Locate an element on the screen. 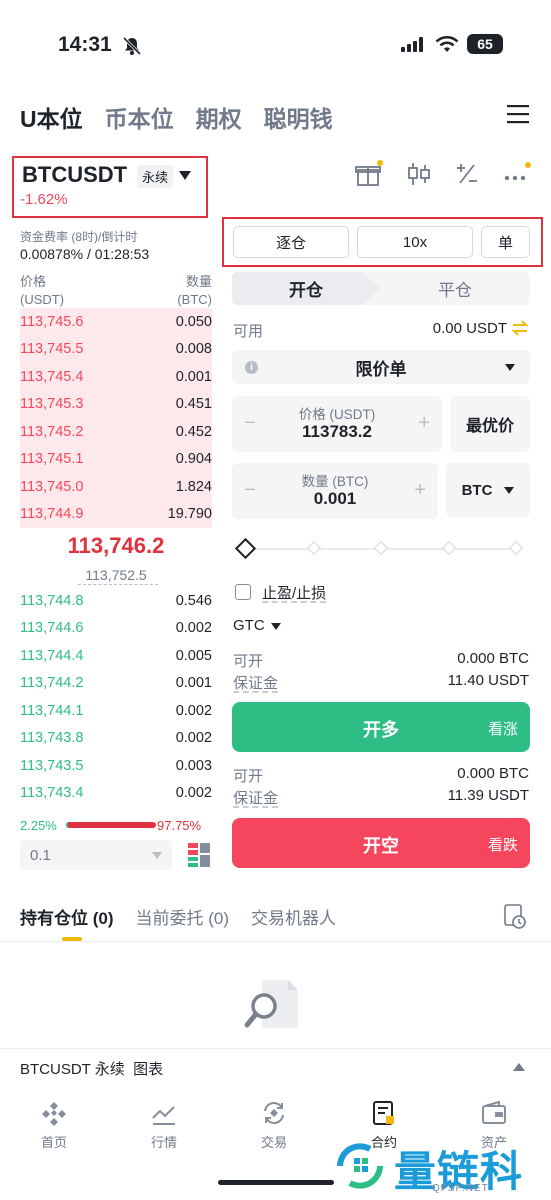  info-icon: i is located at coordinates (251, 367).